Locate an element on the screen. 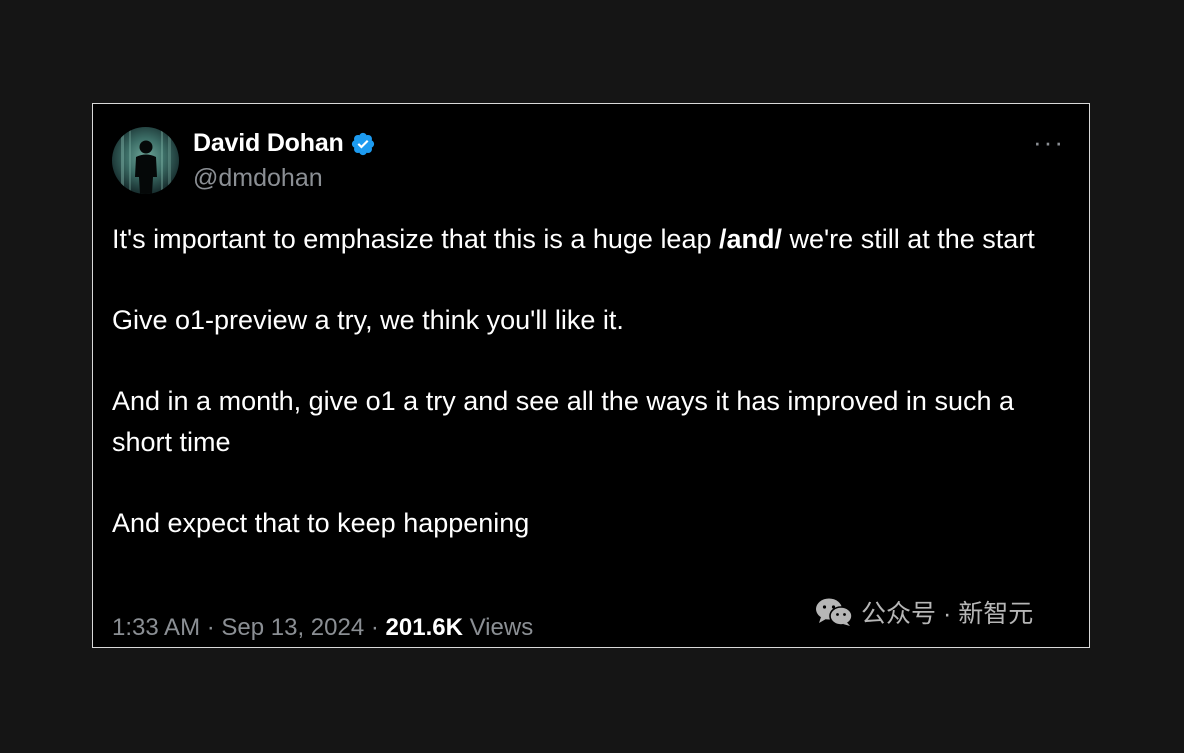 The height and width of the screenshot is (753, 1184). tweet-meta: 1:33 AM · Sep 13, 2024 · 201.6K Views is located at coordinates (322, 628).